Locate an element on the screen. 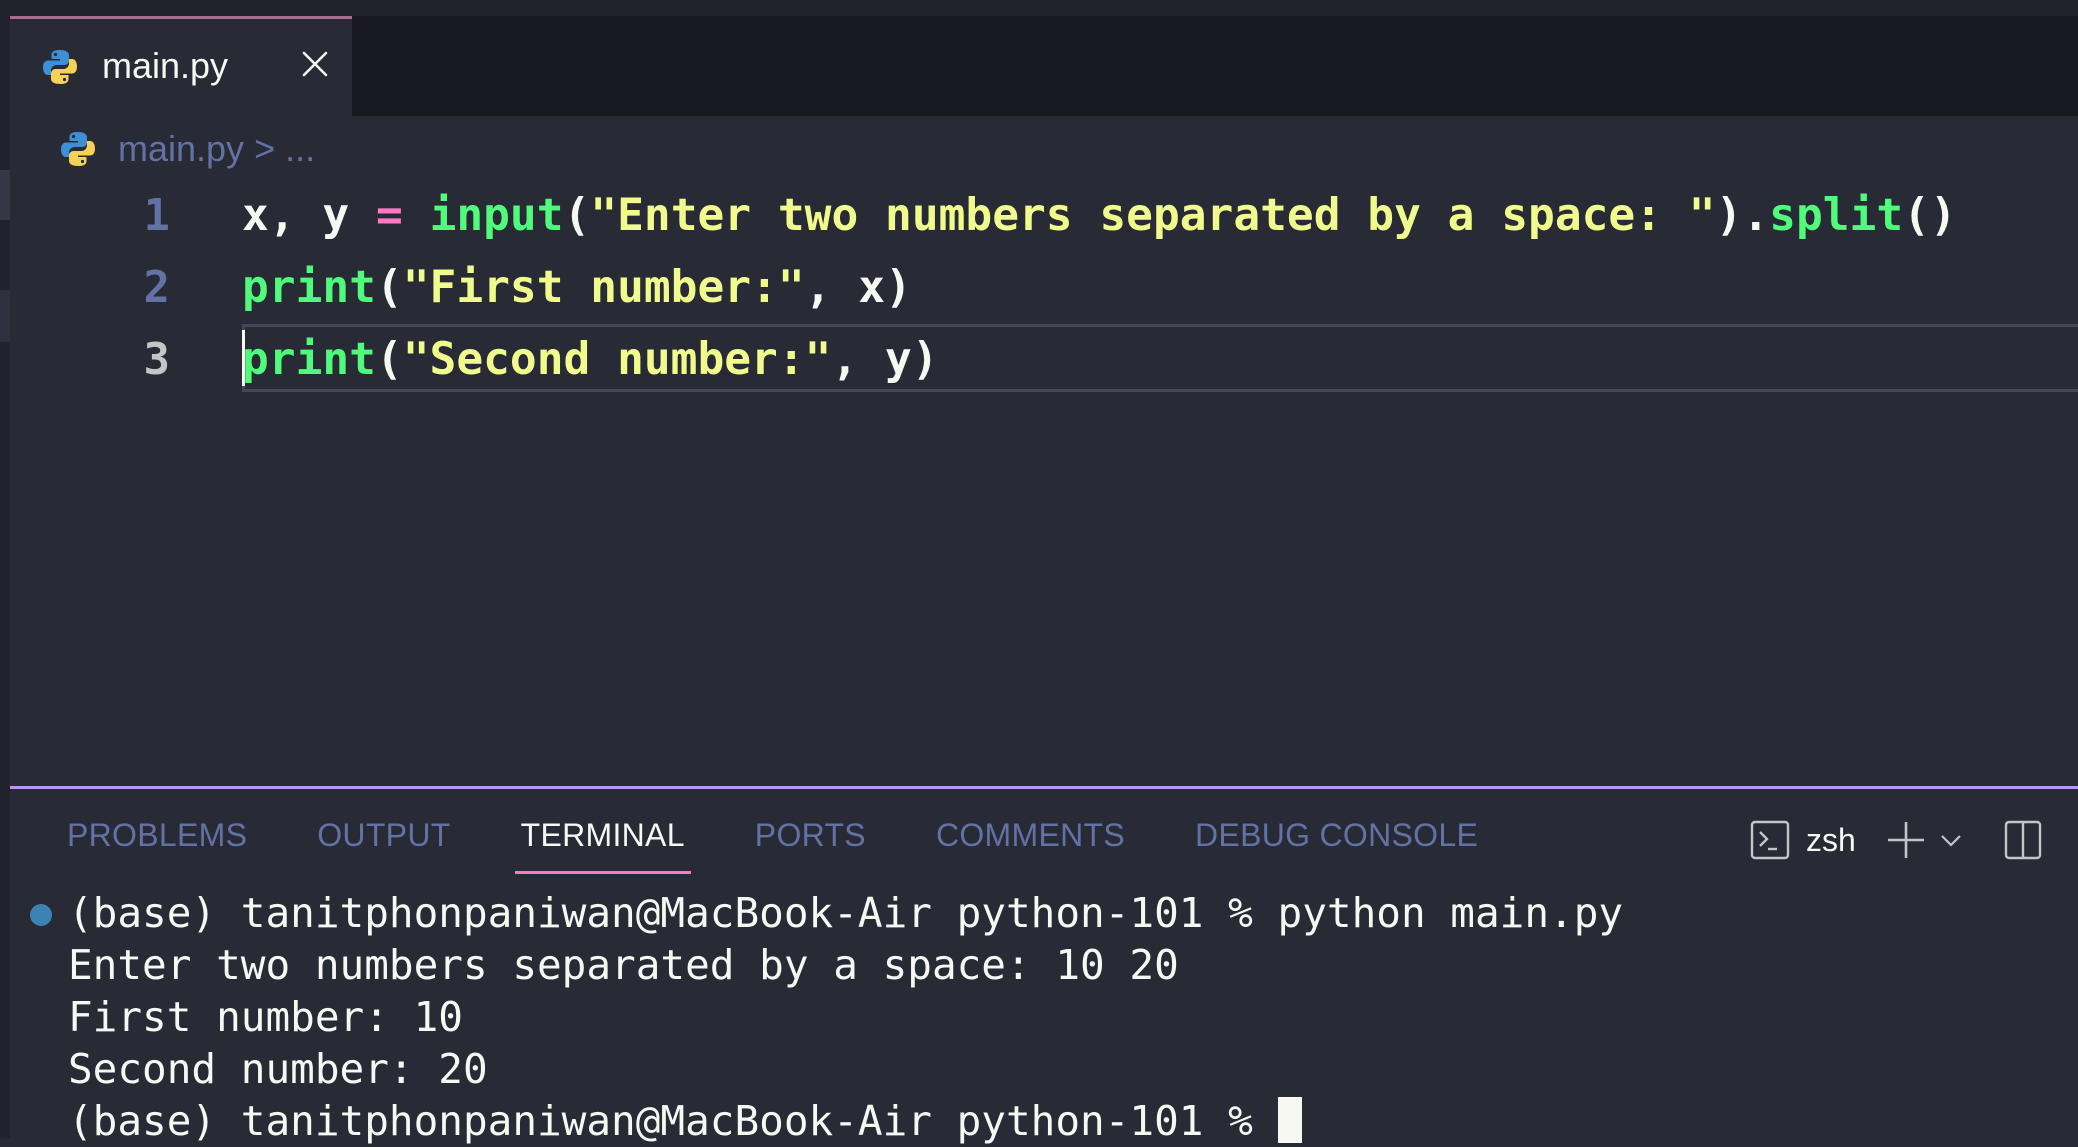 The width and height of the screenshot is (2078, 1147). editor-tab-bar: main.py is located at coordinates (1044, 66).